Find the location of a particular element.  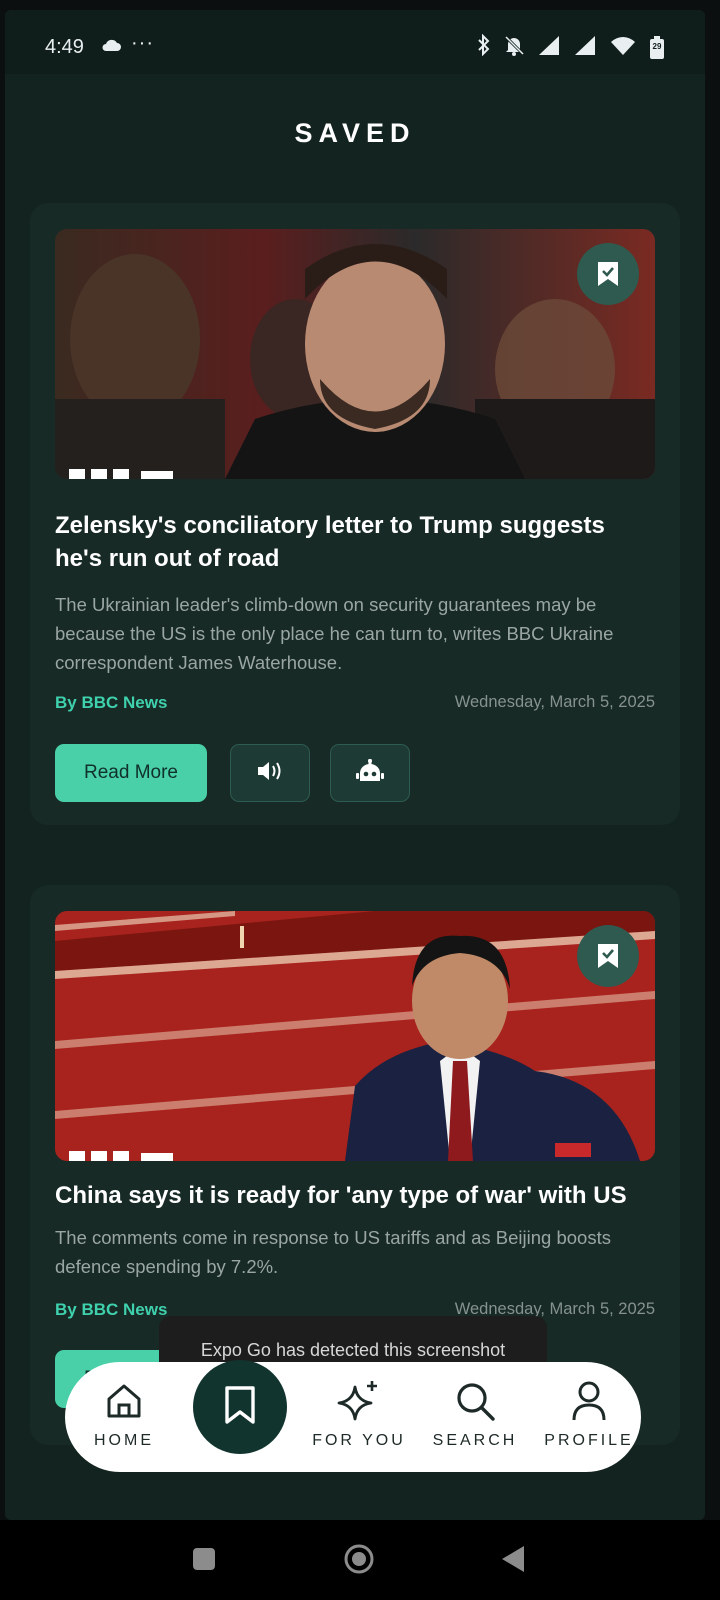

nav-saved is located at coordinates (240, 1407).